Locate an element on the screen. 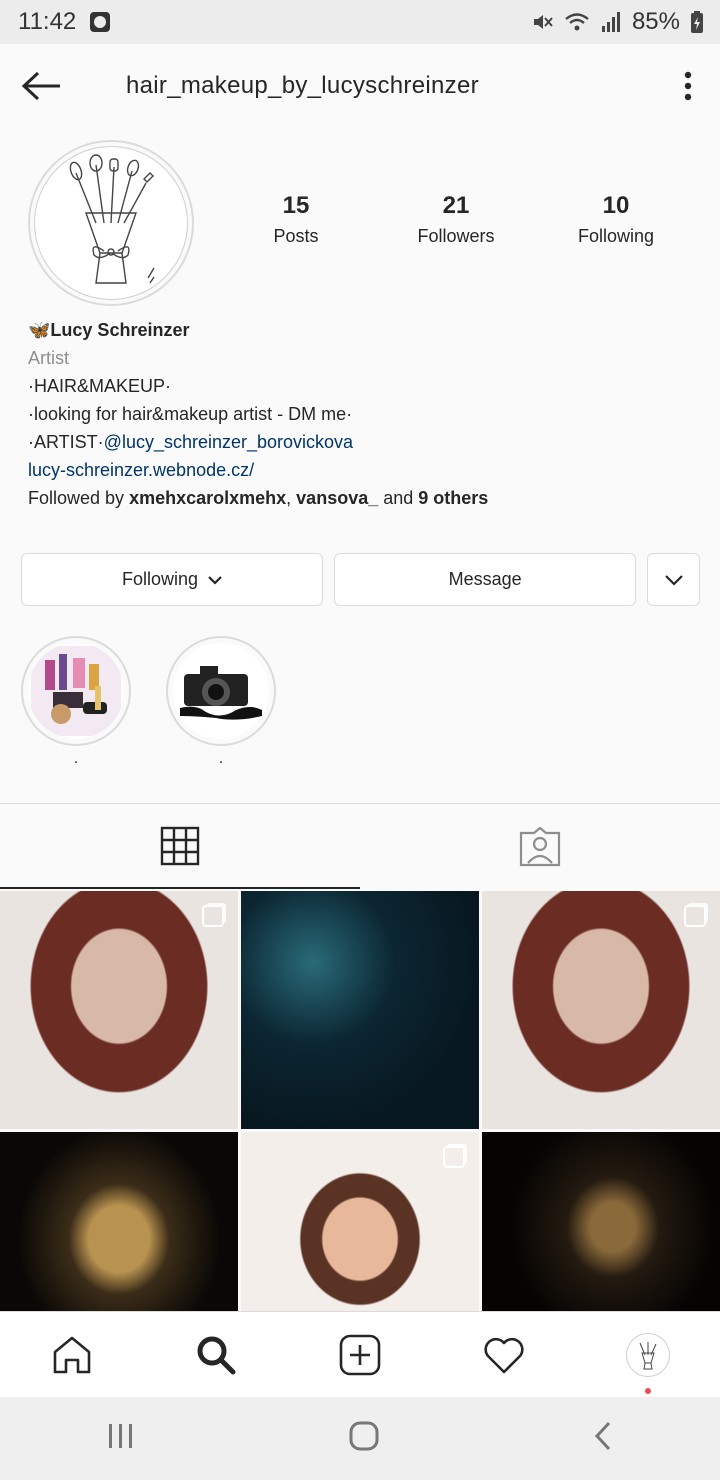 The image size is (720, 1480). profile-tabs is located at coordinates (360, 846).